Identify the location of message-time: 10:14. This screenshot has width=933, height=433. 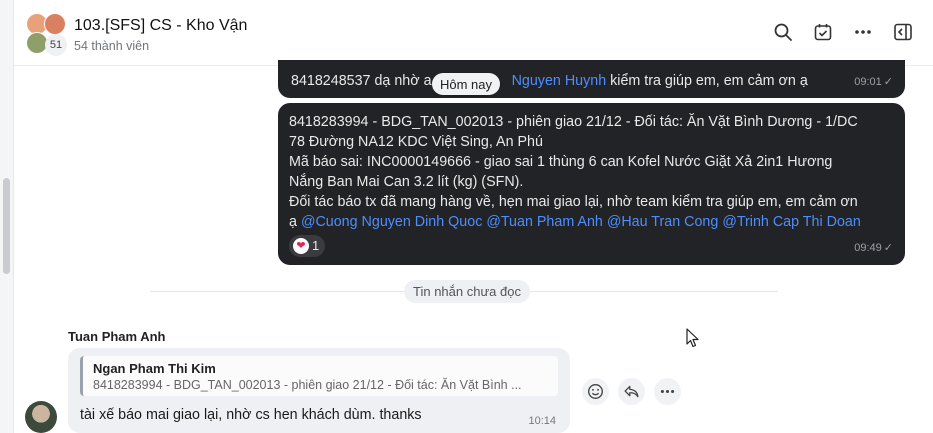
(542, 421).